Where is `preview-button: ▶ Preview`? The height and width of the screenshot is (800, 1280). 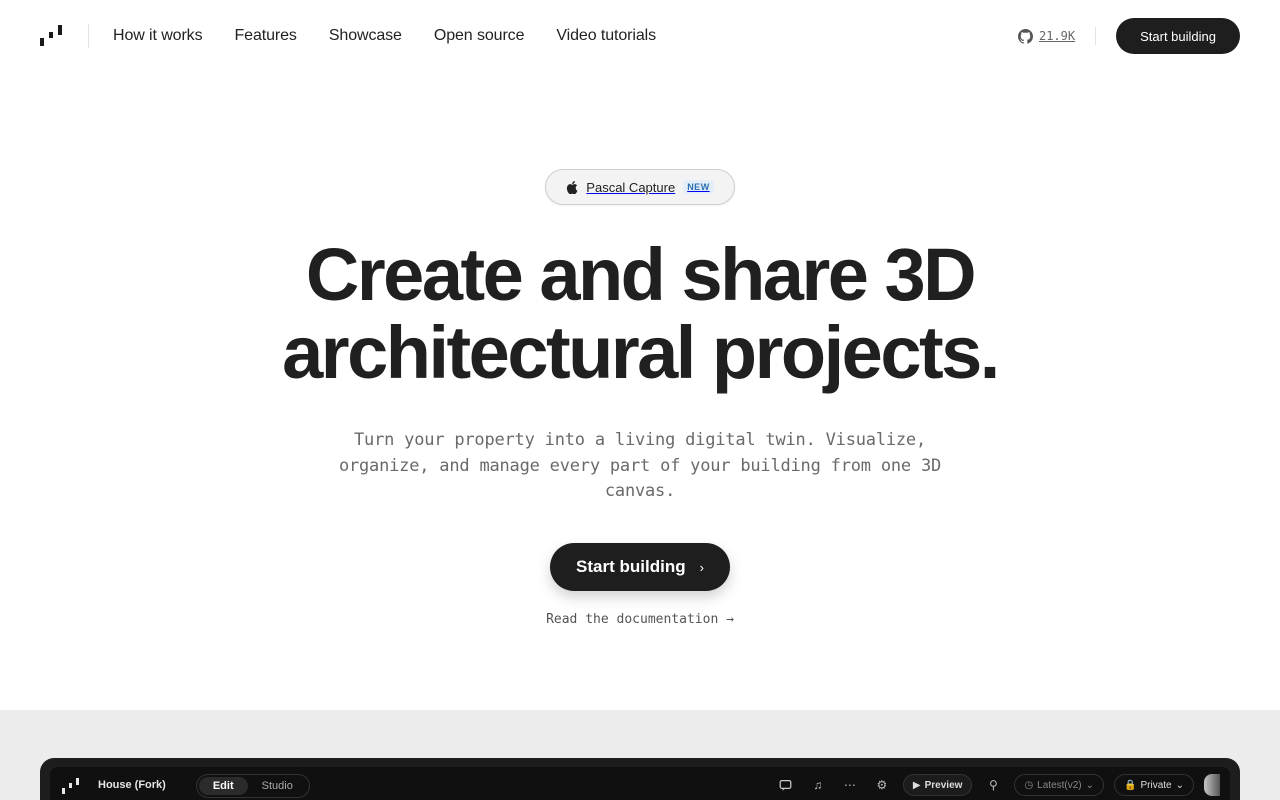
preview-button: ▶ Preview is located at coordinates (937, 785).